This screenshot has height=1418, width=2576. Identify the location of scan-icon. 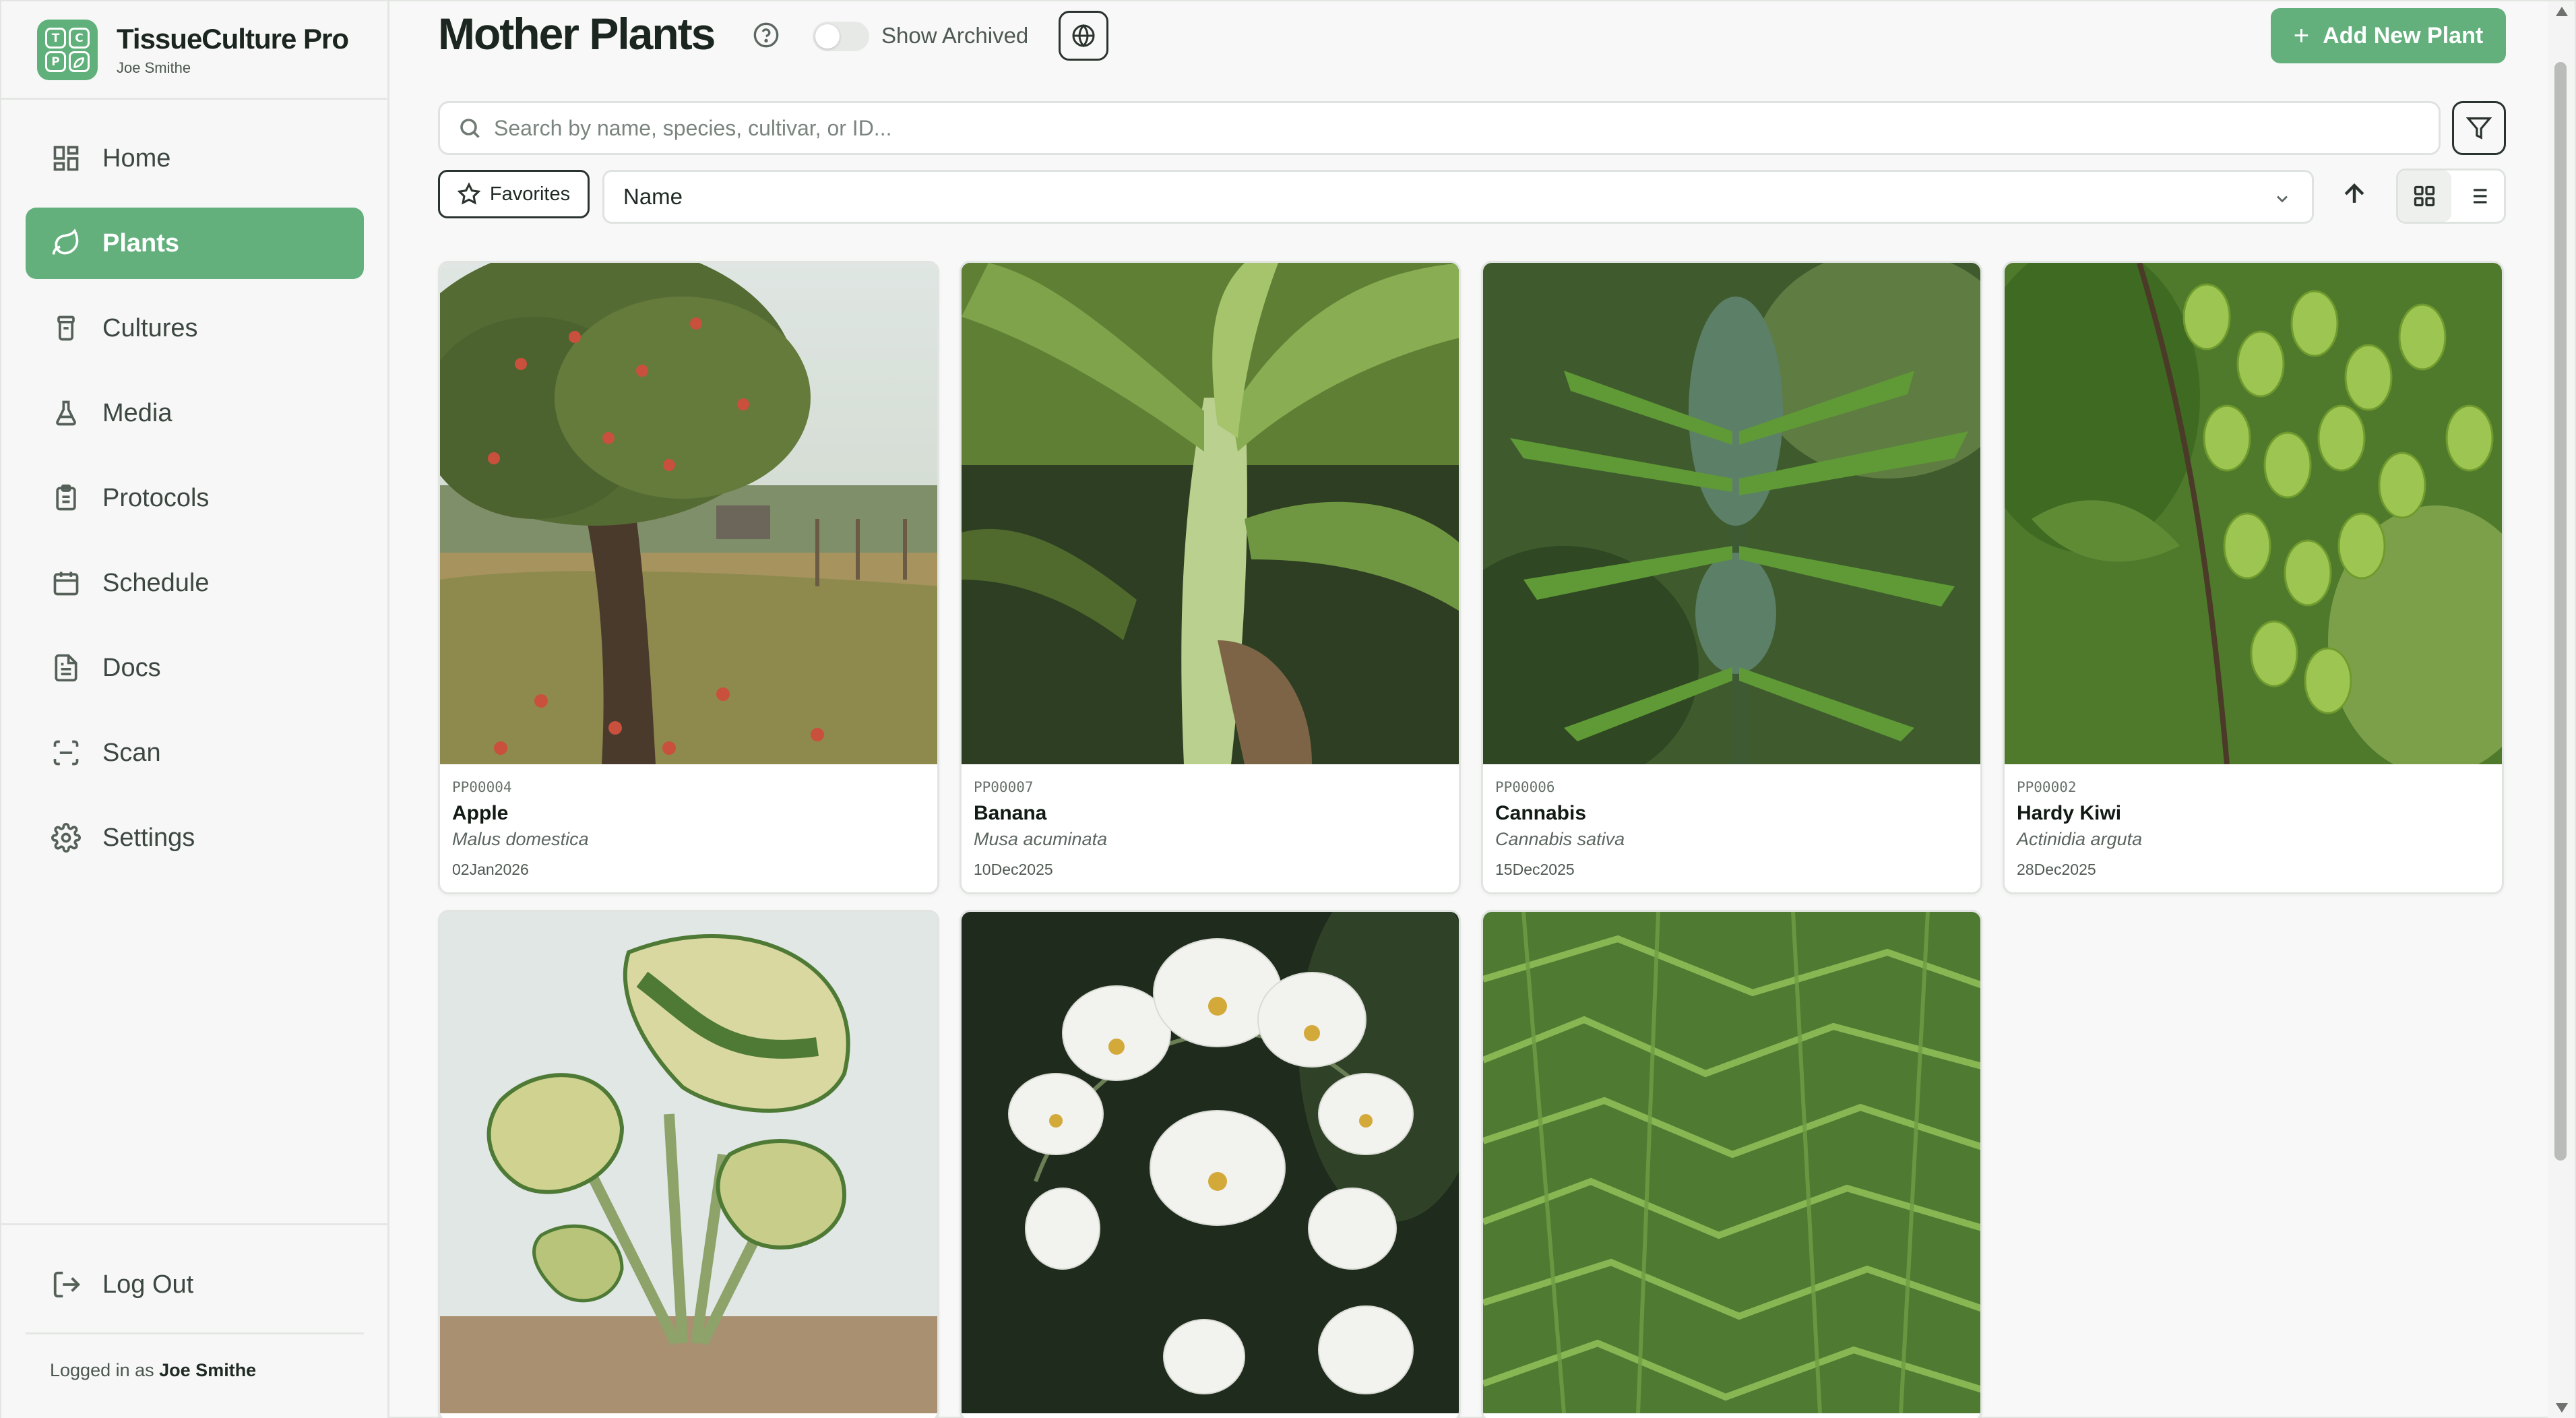
(66, 753).